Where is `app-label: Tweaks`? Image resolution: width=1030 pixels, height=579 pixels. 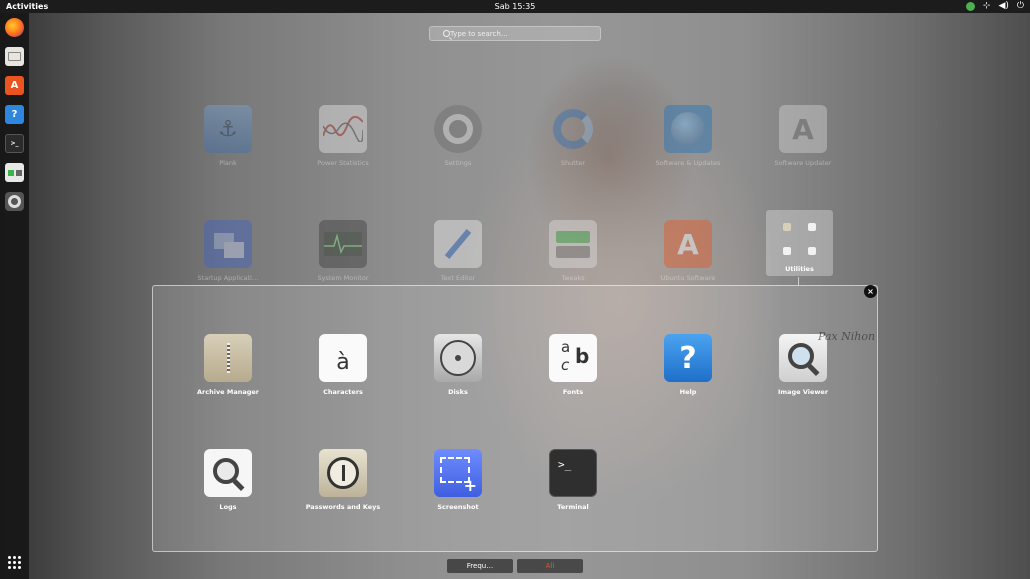 app-label: Tweaks is located at coordinates (573, 278).